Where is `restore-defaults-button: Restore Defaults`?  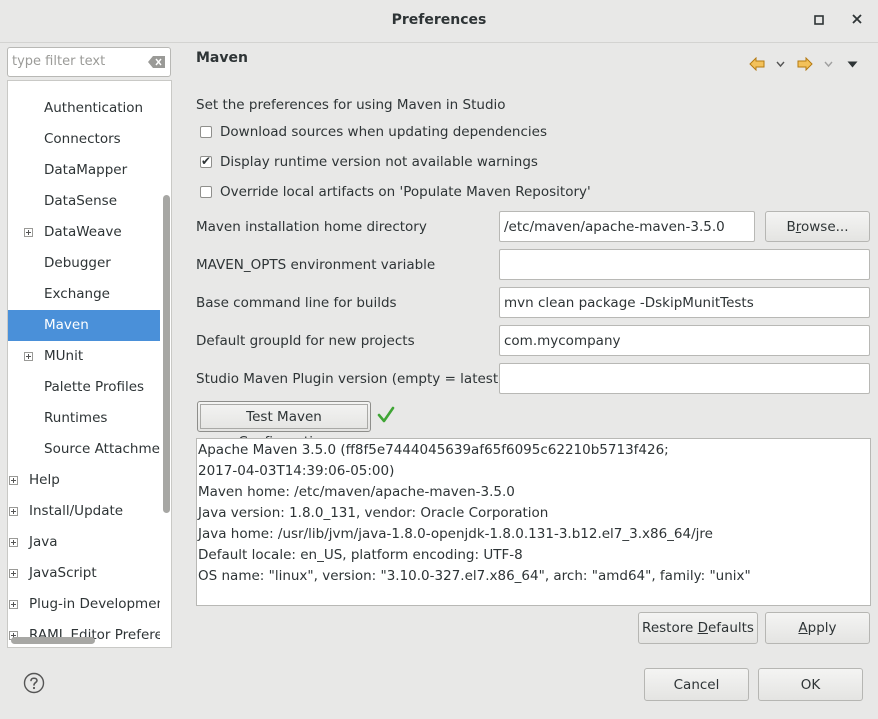
restore-defaults-button: Restore Defaults is located at coordinates (698, 628).